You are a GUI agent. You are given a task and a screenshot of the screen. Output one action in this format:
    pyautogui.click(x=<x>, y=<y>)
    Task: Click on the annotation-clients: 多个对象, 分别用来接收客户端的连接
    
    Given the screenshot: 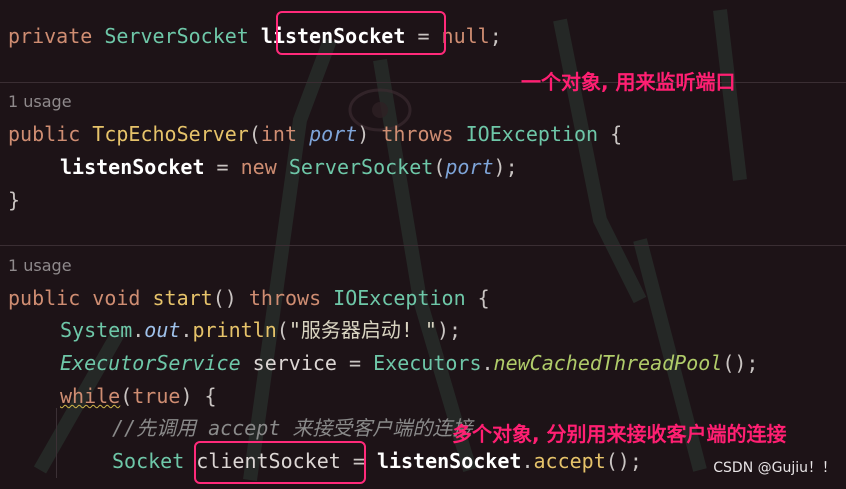 What is the action you would take?
    pyautogui.click(x=619, y=434)
    